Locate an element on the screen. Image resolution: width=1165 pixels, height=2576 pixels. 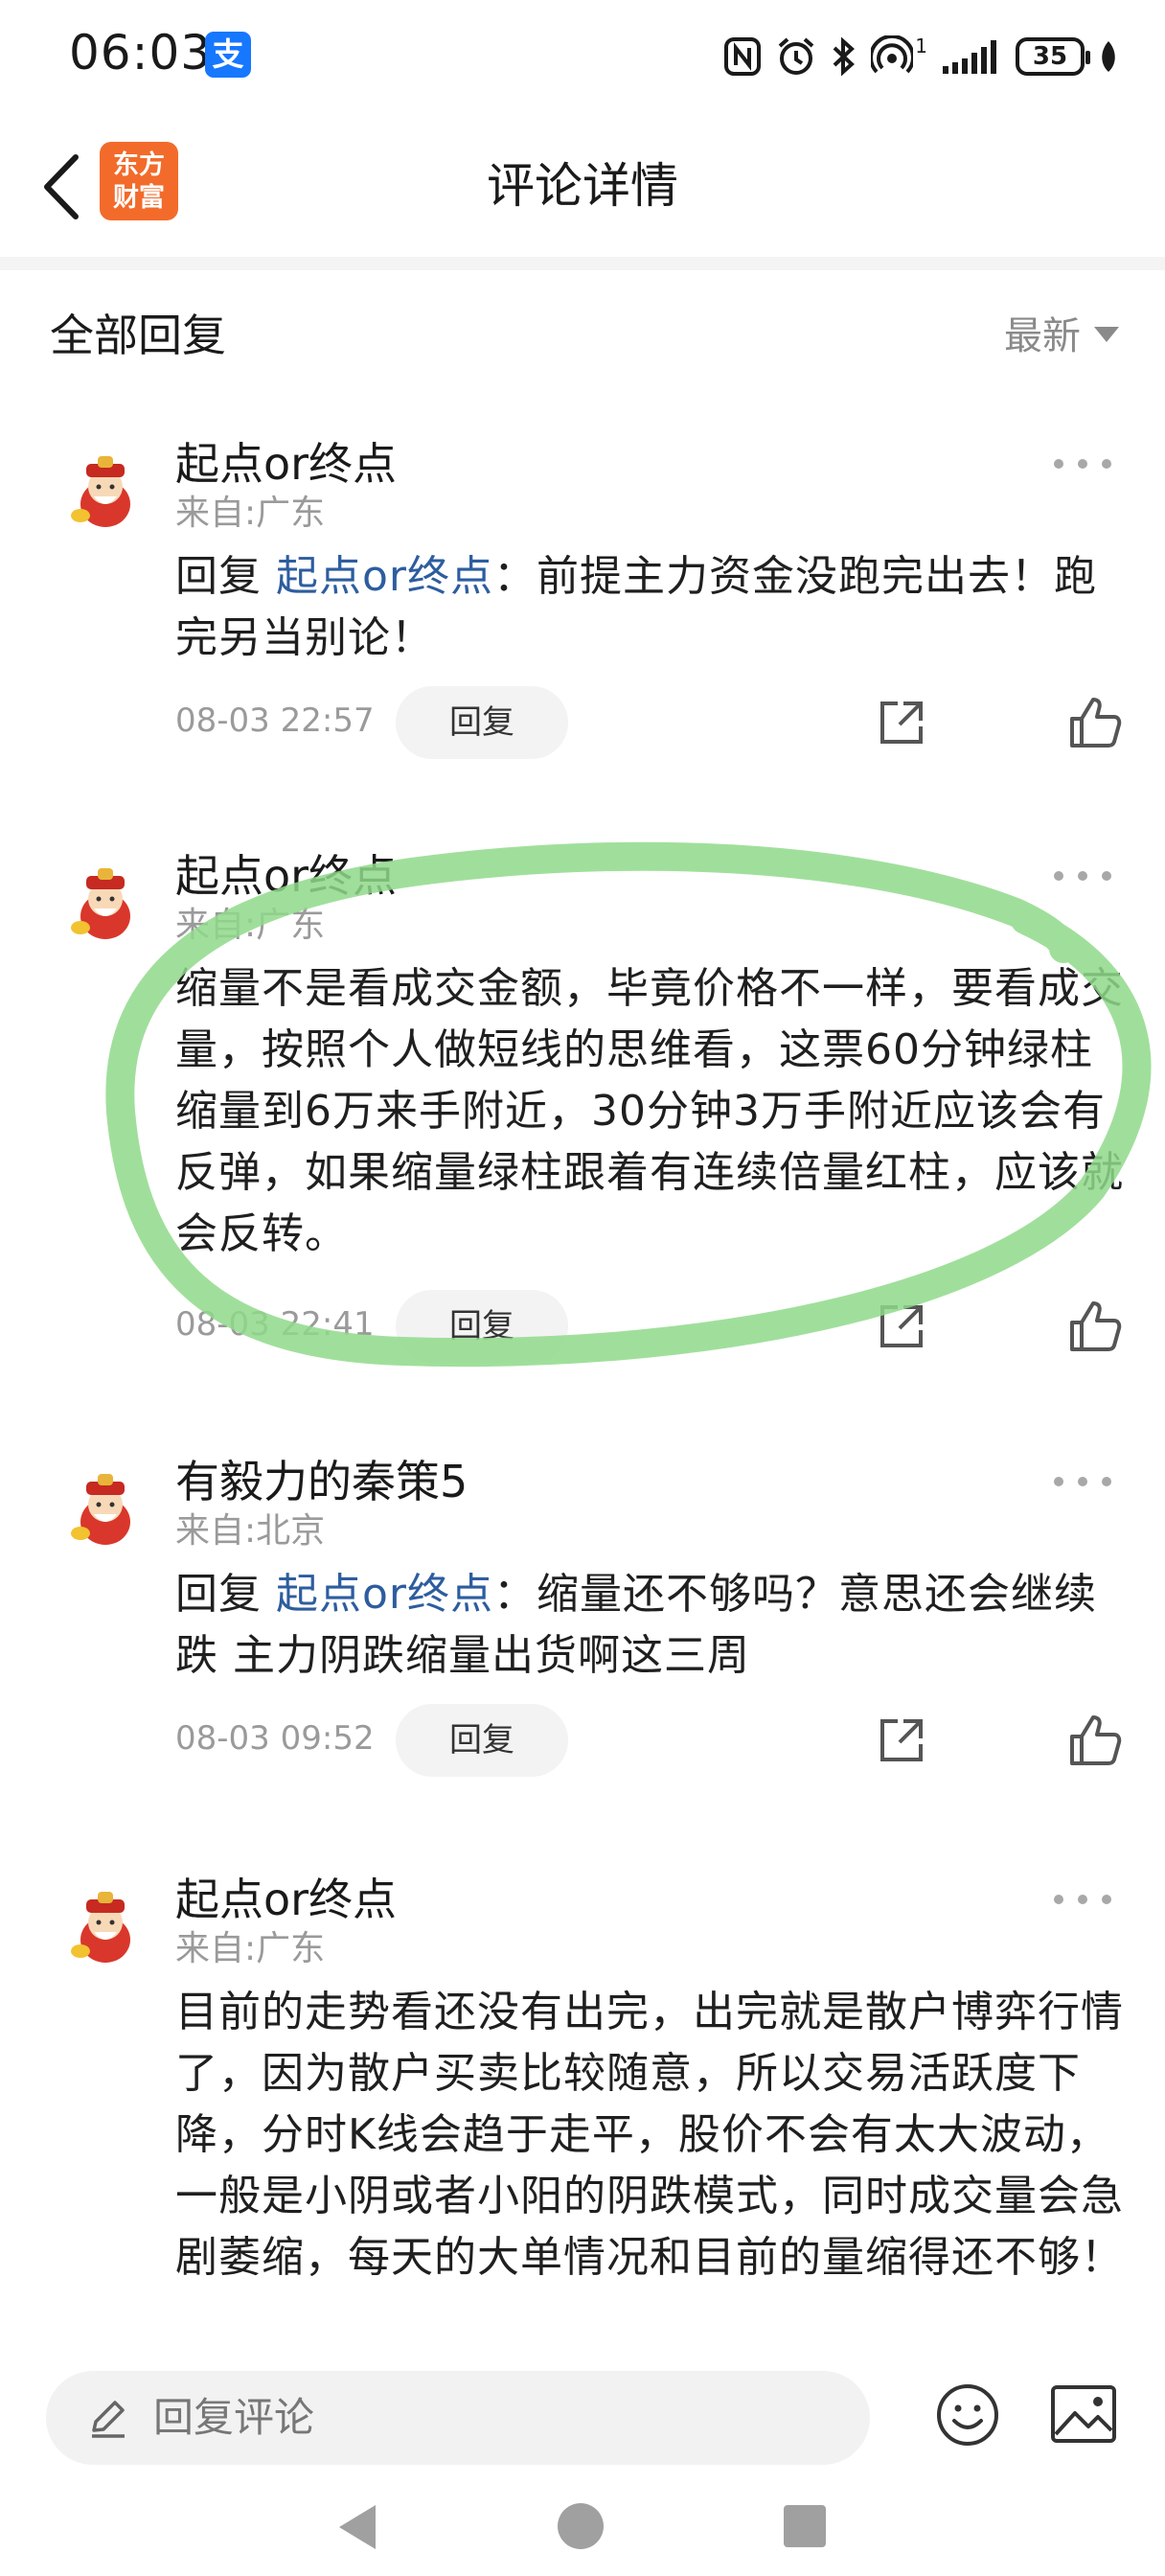
image-icon is located at coordinates (1083, 2414).